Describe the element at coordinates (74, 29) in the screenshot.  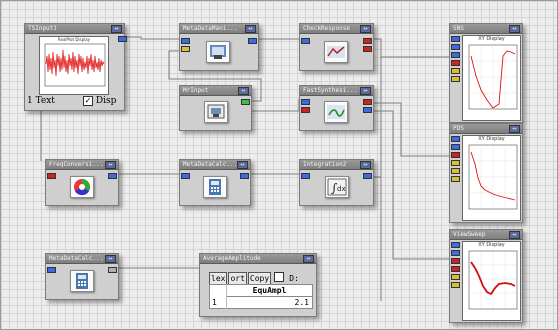
I see `node-header: TSInput1 ⇔` at that location.